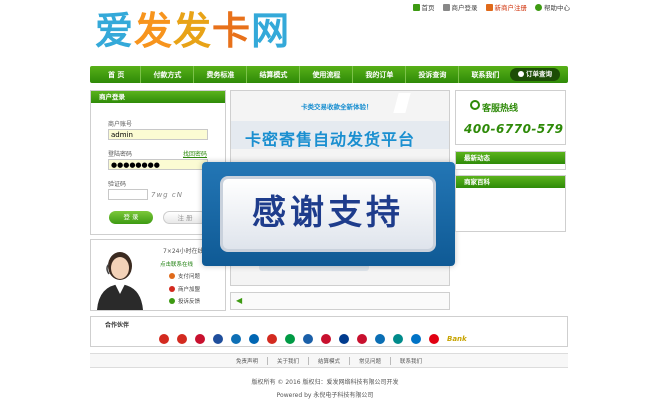  Describe the element at coordinates (221, 74) in the screenshot. I see `nav-item-fees: 费务标准` at that location.